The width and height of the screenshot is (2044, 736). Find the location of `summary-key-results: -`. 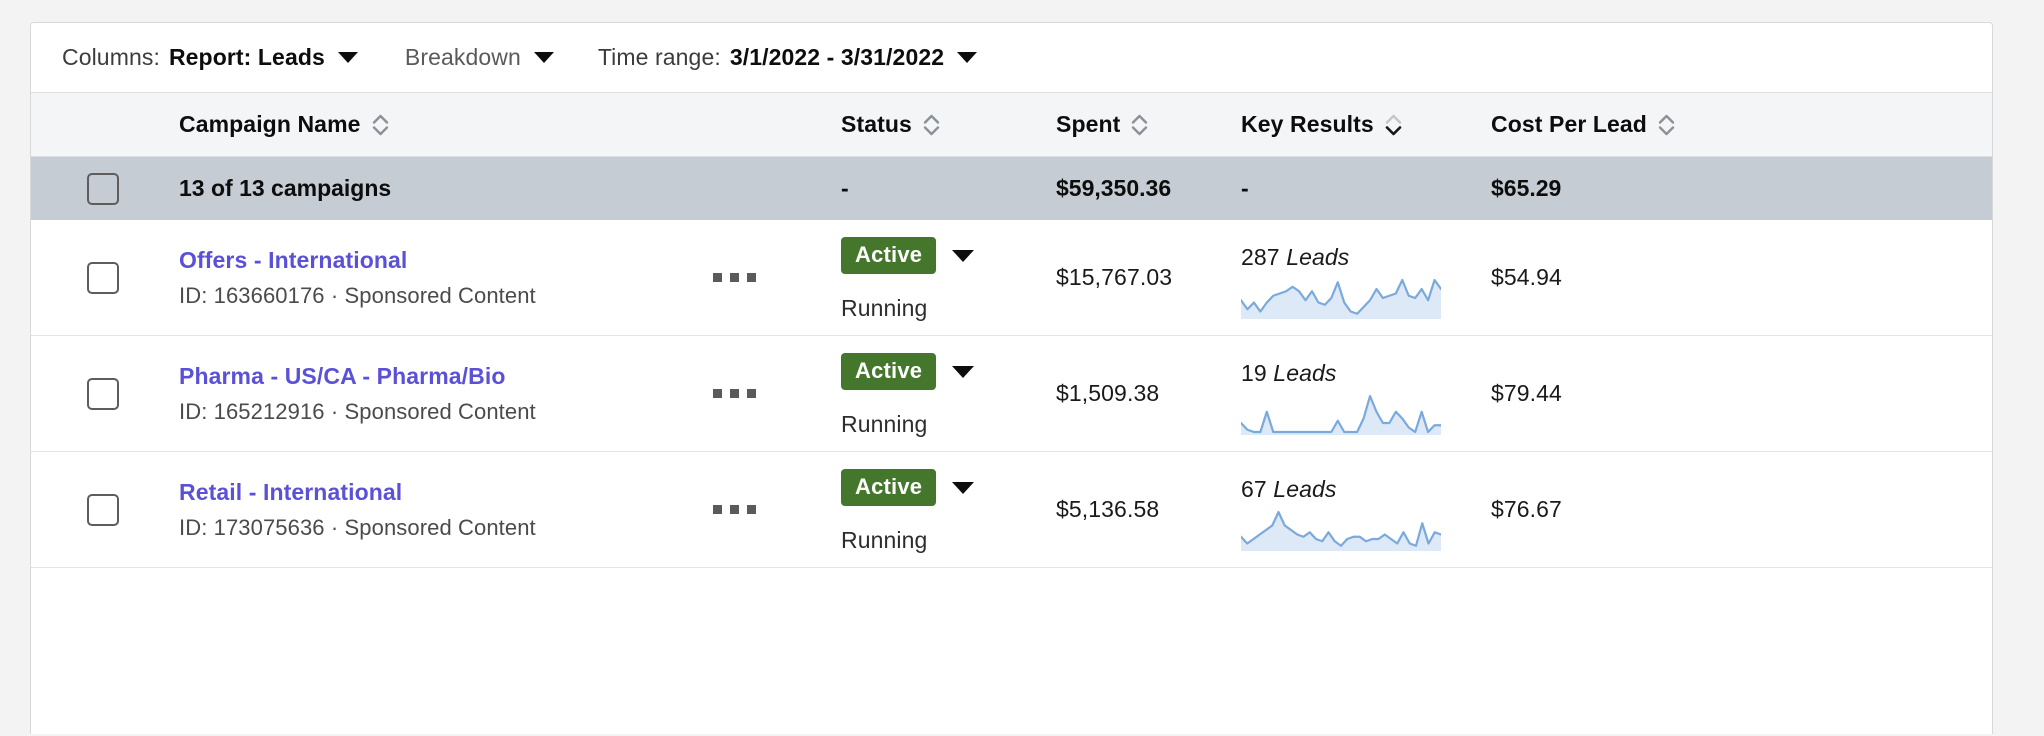

summary-key-results: - is located at coordinates (1245, 188).